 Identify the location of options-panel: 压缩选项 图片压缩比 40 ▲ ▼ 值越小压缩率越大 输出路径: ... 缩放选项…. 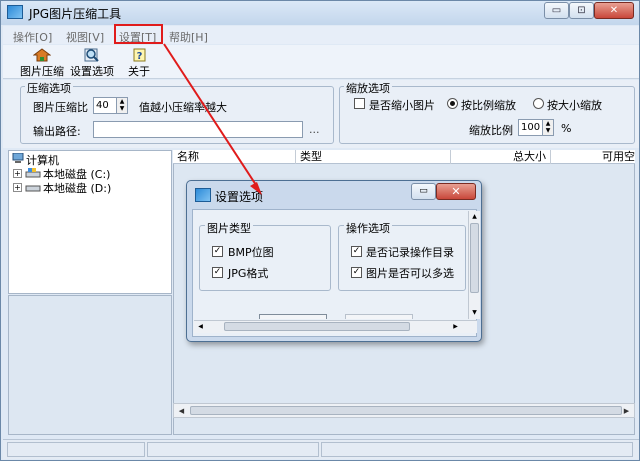
(321, 114).